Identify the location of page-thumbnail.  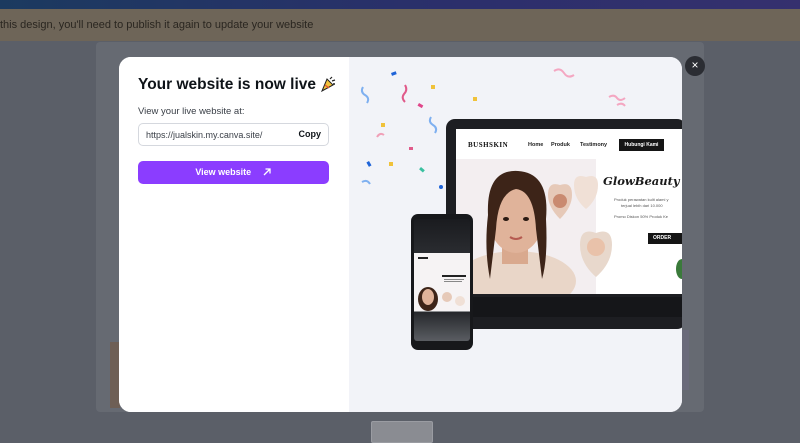
(402, 432).